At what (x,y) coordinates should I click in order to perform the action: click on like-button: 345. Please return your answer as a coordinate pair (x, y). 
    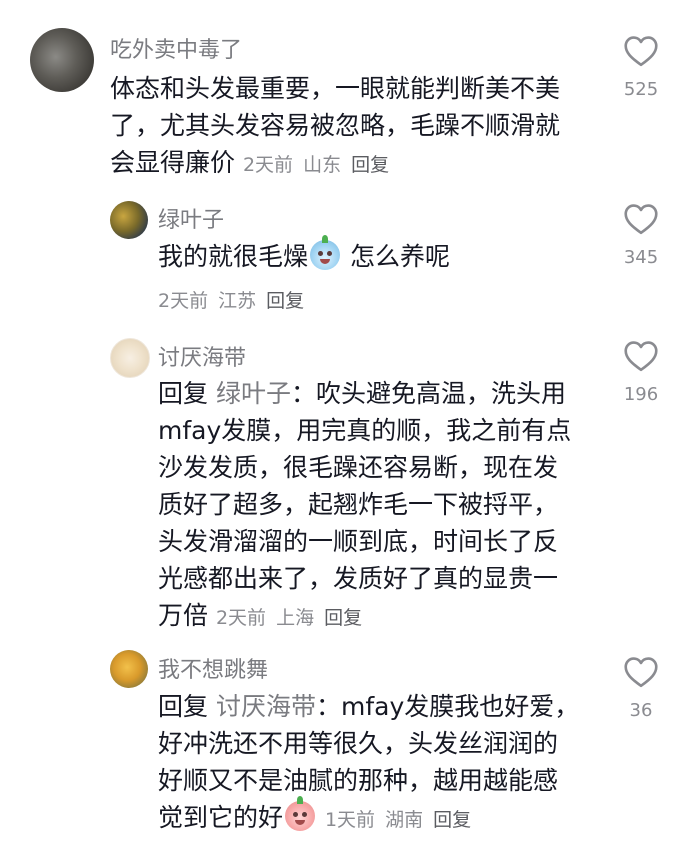
    Looking at the image, I should click on (641, 235).